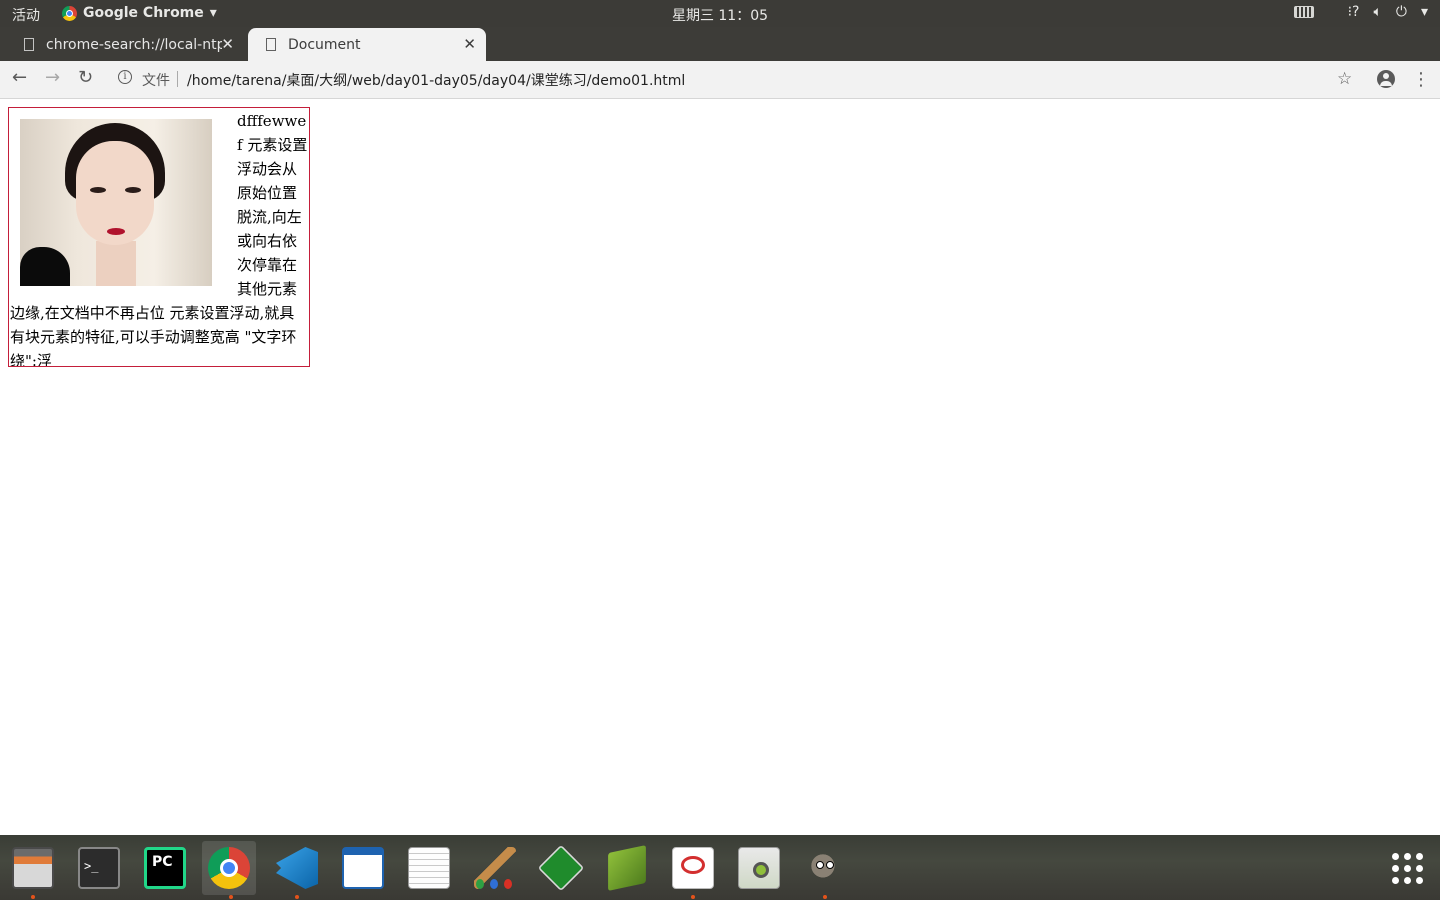  I want to click on files-icon, so click(33, 868).